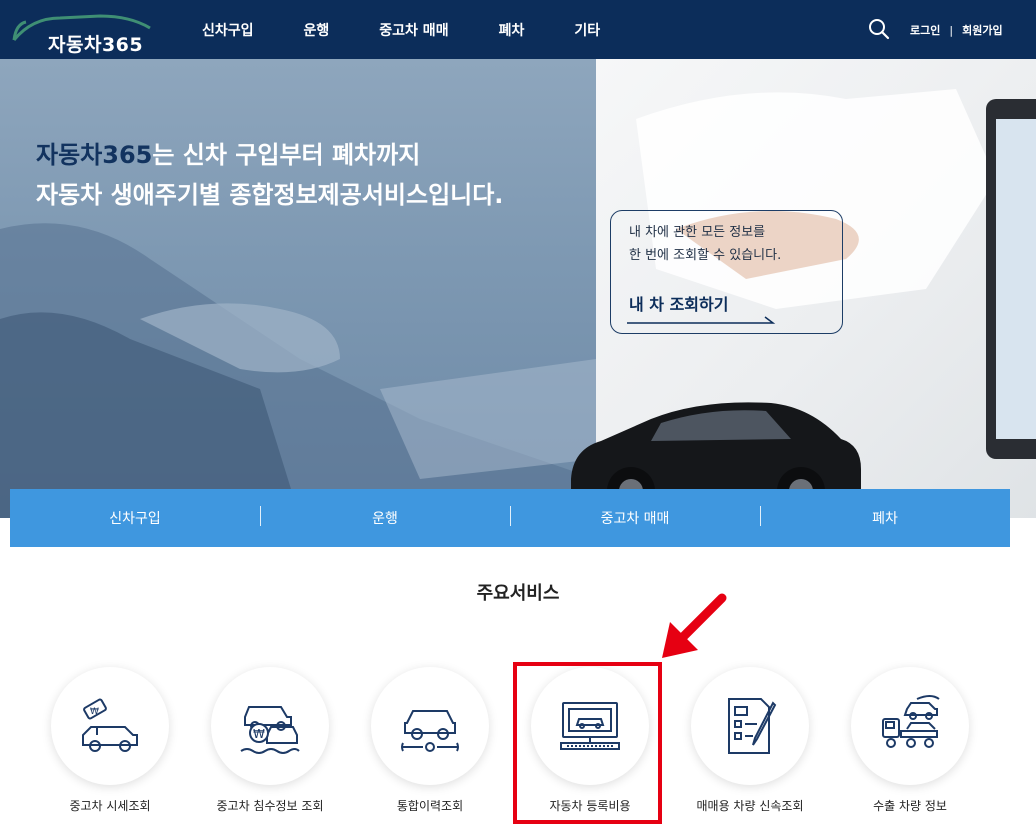  I want to click on arrow-right-icon, so click(701, 320).